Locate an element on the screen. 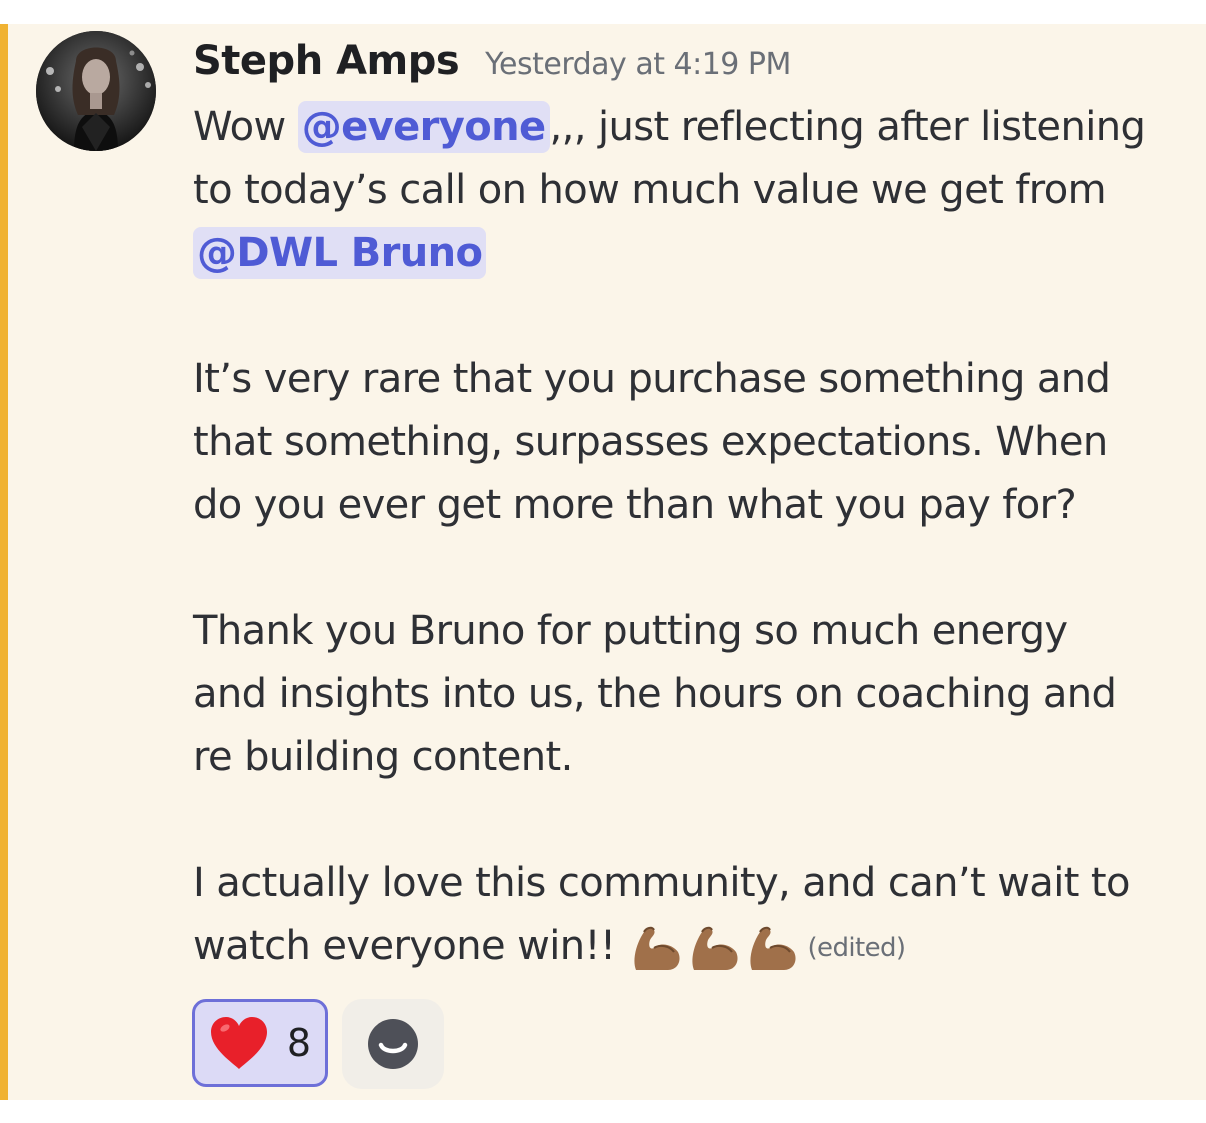 This screenshot has height=1123, width=1206. message-header: Steph Amps Yesterday at 4:19 PM is located at coordinates (492, 66).